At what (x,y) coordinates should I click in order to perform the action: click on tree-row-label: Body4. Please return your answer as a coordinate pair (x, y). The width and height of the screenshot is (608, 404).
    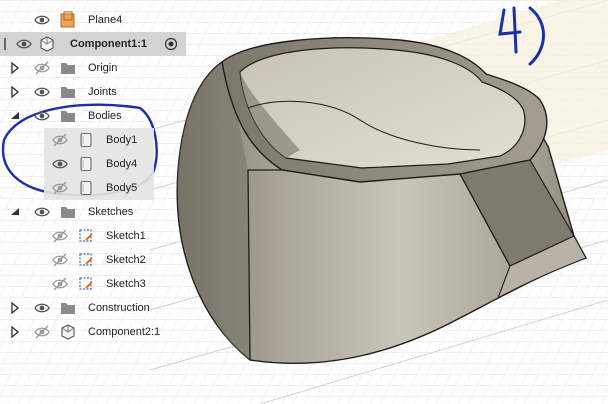
    Looking at the image, I should click on (122, 164).